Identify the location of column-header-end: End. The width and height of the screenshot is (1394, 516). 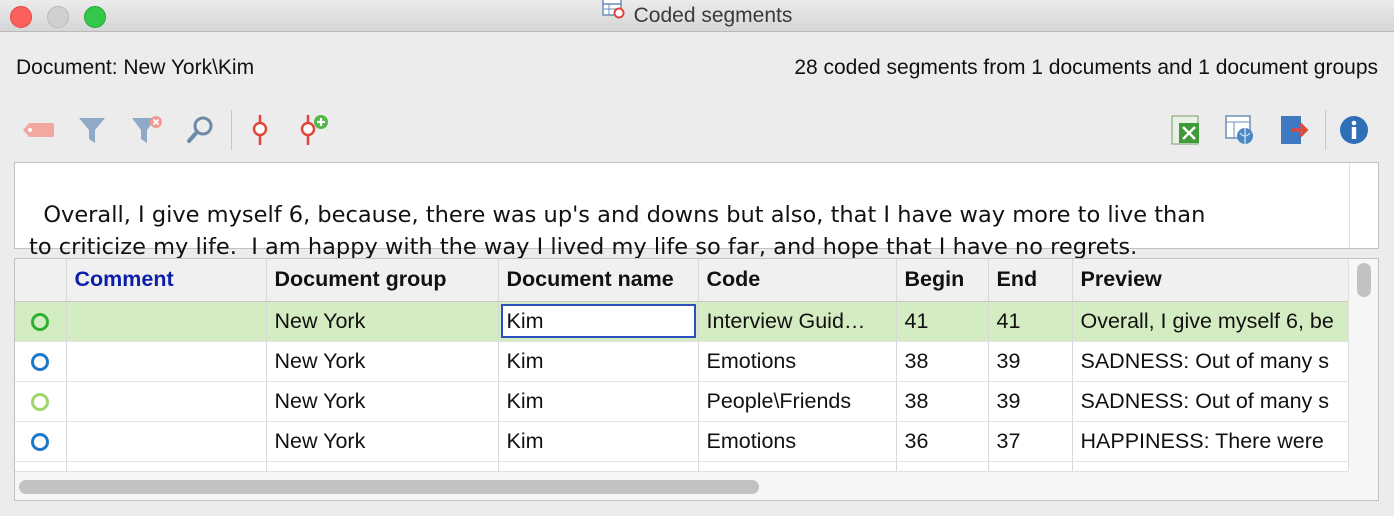
(1030, 280).